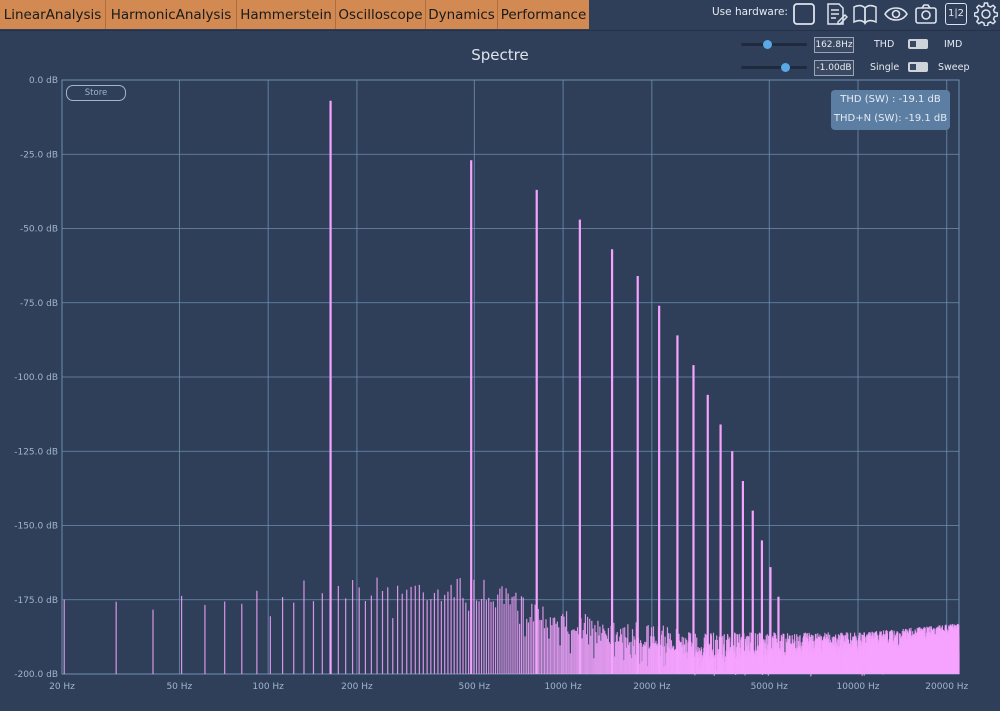  What do you see at coordinates (62, 687) in the screenshot?
I see `x-tick-label: 20 Hz` at bounding box center [62, 687].